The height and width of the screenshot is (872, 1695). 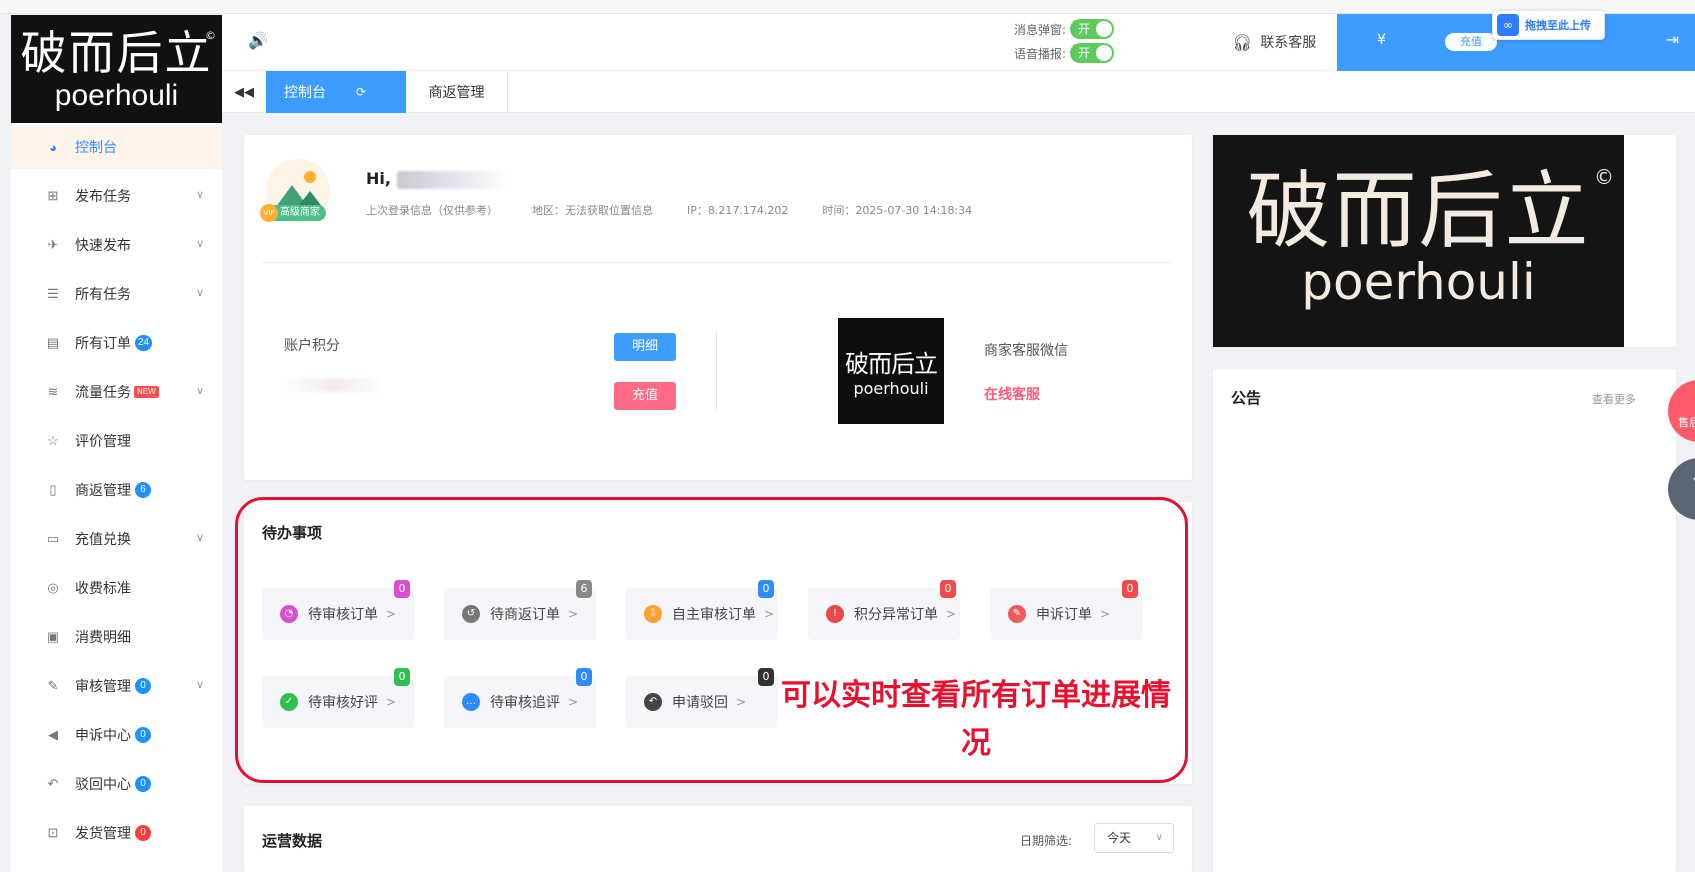 What do you see at coordinates (116, 196) in the screenshot?
I see `sidebar-item-1: ⊞ 发布任务 ∨` at bounding box center [116, 196].